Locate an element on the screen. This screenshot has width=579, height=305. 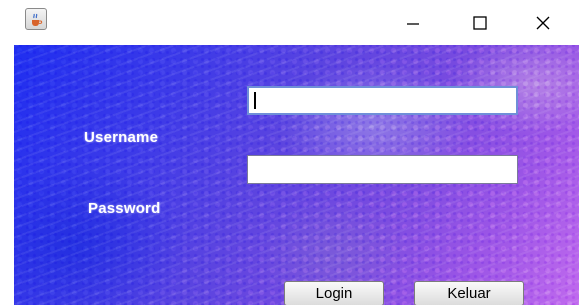
maximize-button is located at coordinates (480, 22).